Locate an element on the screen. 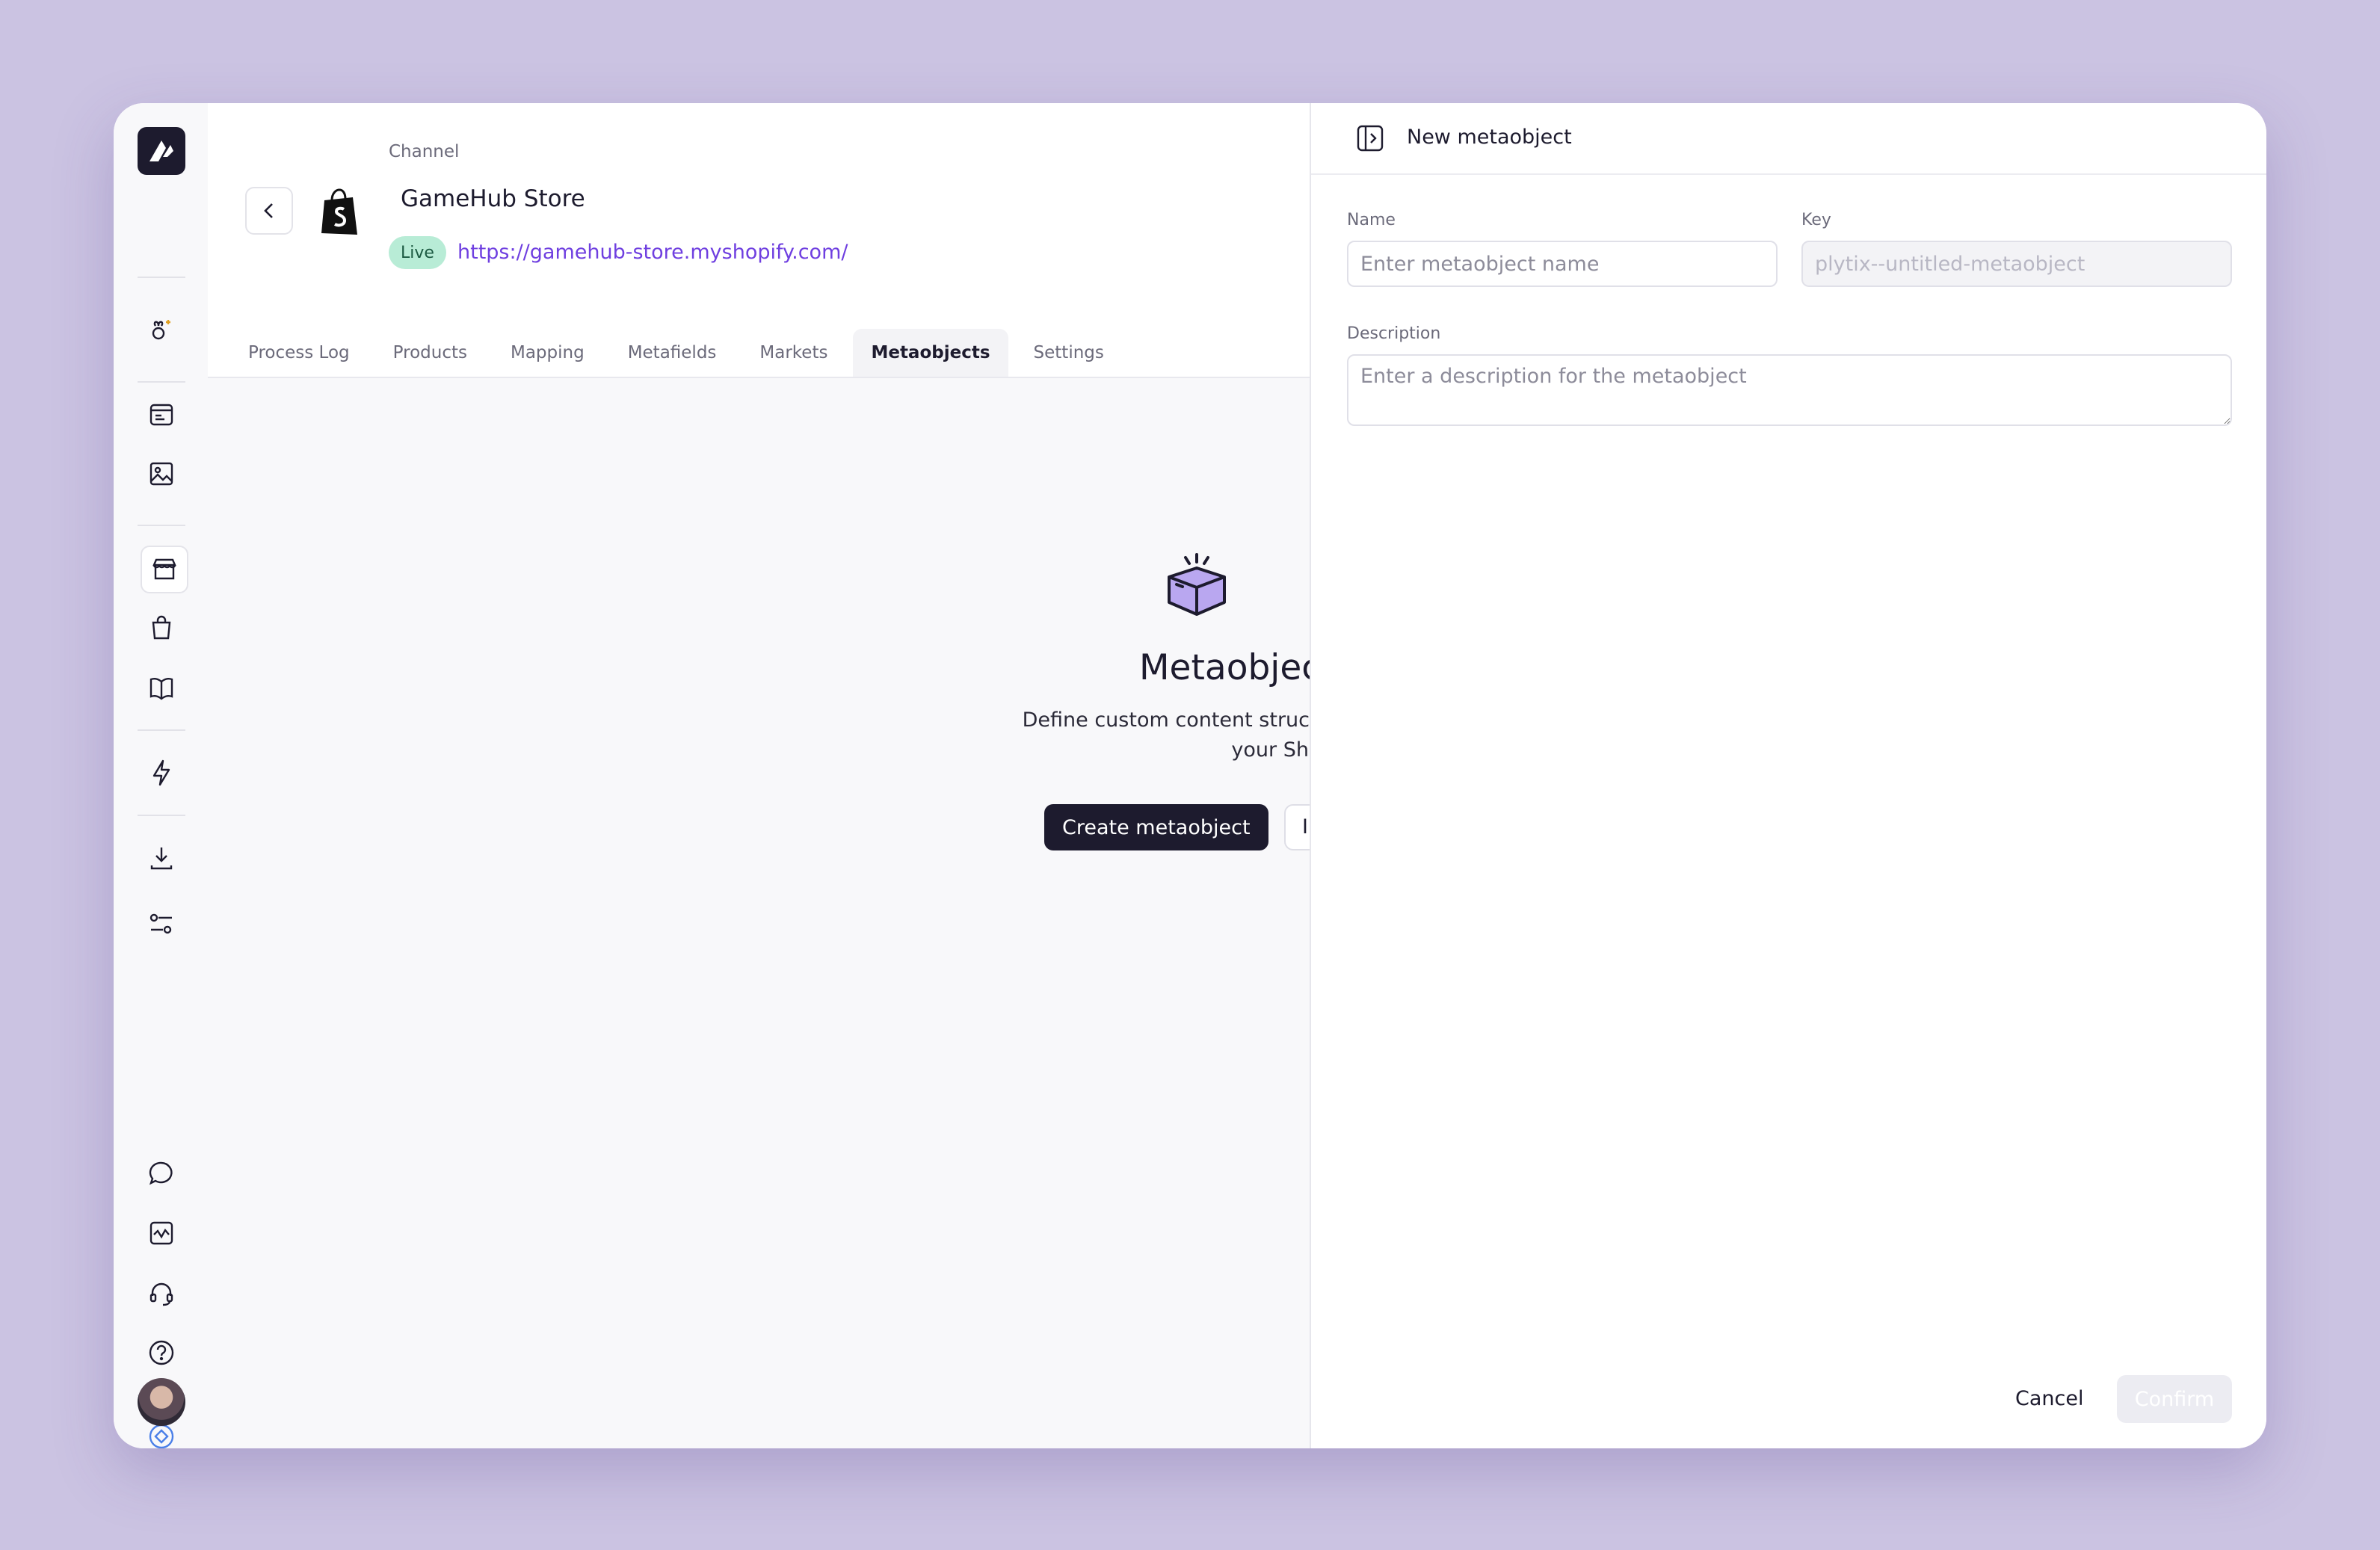 The width and height of the screenshot is (2380, 1550). store-name: GameHub Store is located at coordinates (493, 198).